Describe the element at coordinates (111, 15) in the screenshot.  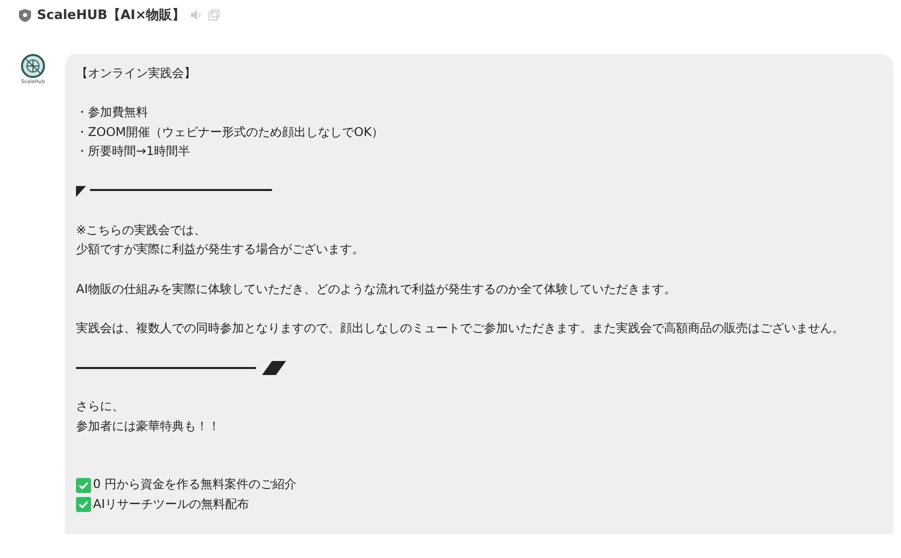
I see `channel-title: ScaleHUB【AI×物販】` at that location.